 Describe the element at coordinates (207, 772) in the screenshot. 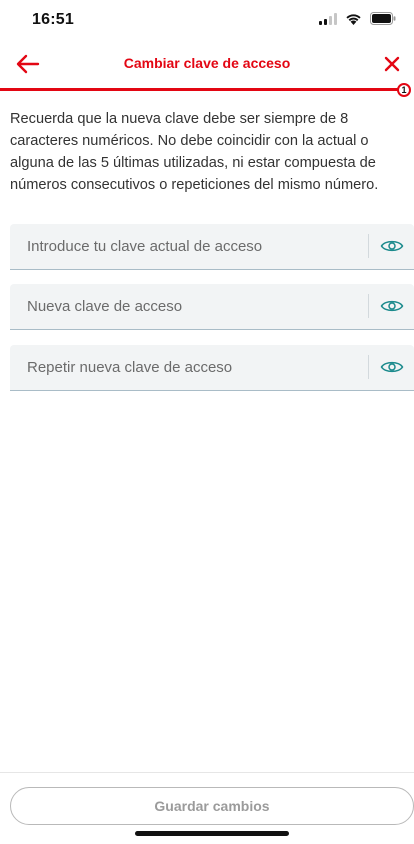

I see `bottom-divider` at that location.